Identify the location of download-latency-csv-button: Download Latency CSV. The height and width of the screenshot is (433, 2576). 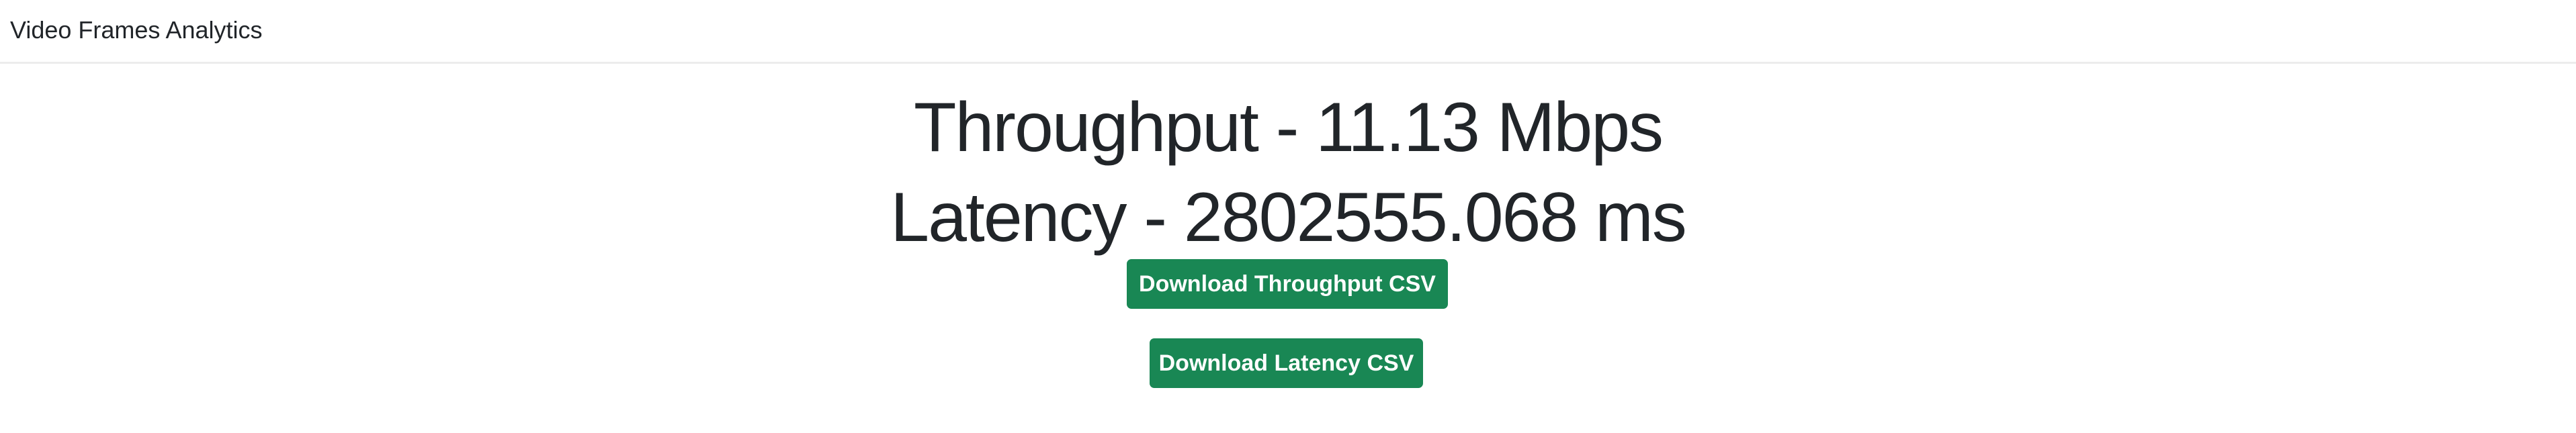
(1286, 363).